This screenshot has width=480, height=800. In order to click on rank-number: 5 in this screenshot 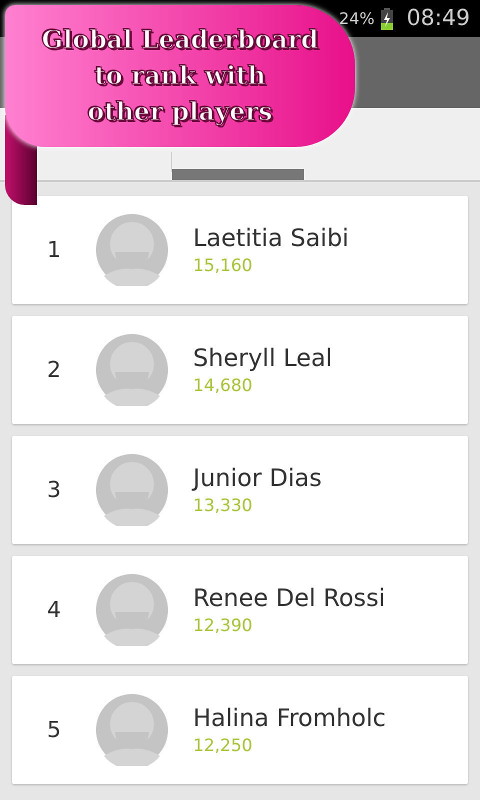, I will do `click(54, 730)`.